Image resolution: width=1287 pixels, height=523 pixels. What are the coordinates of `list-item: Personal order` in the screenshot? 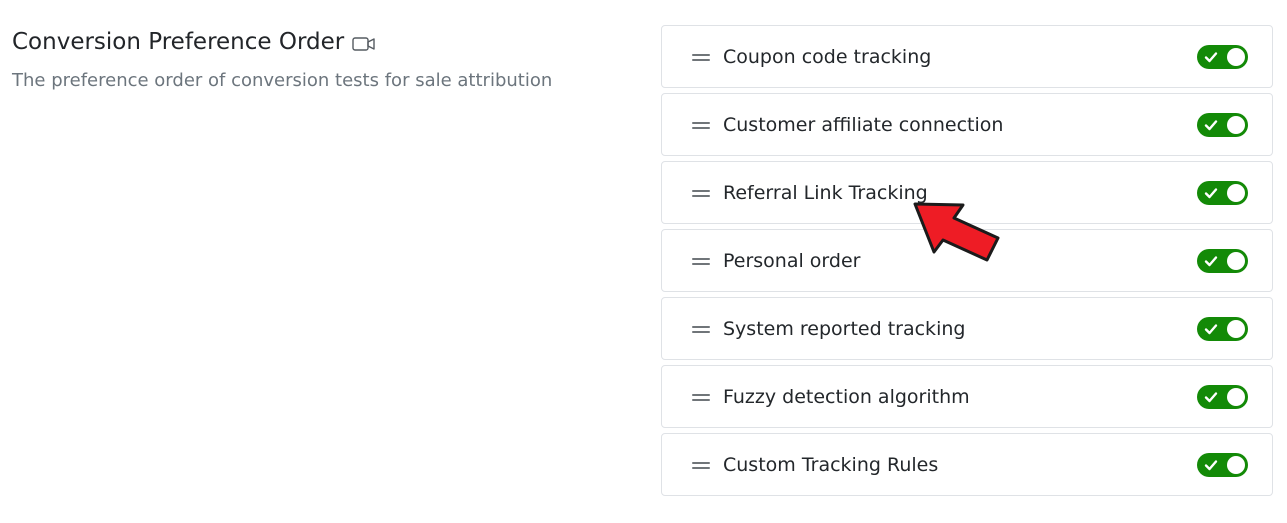 It's located at (967, 260).